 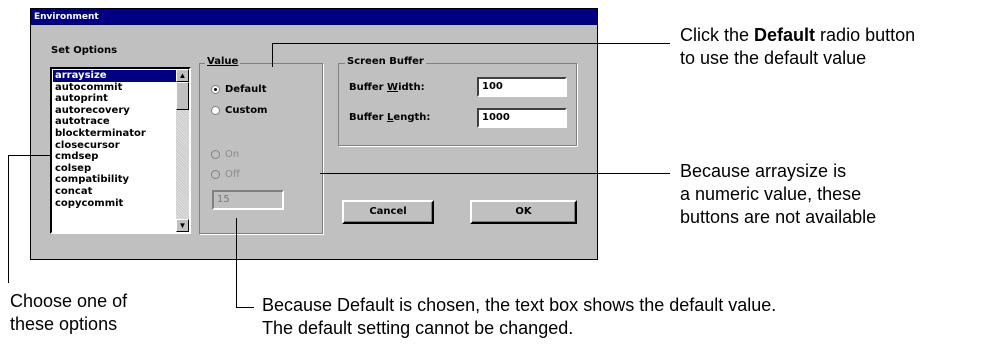 I want to click on scroll-thumb, so click(x=182, y=96).